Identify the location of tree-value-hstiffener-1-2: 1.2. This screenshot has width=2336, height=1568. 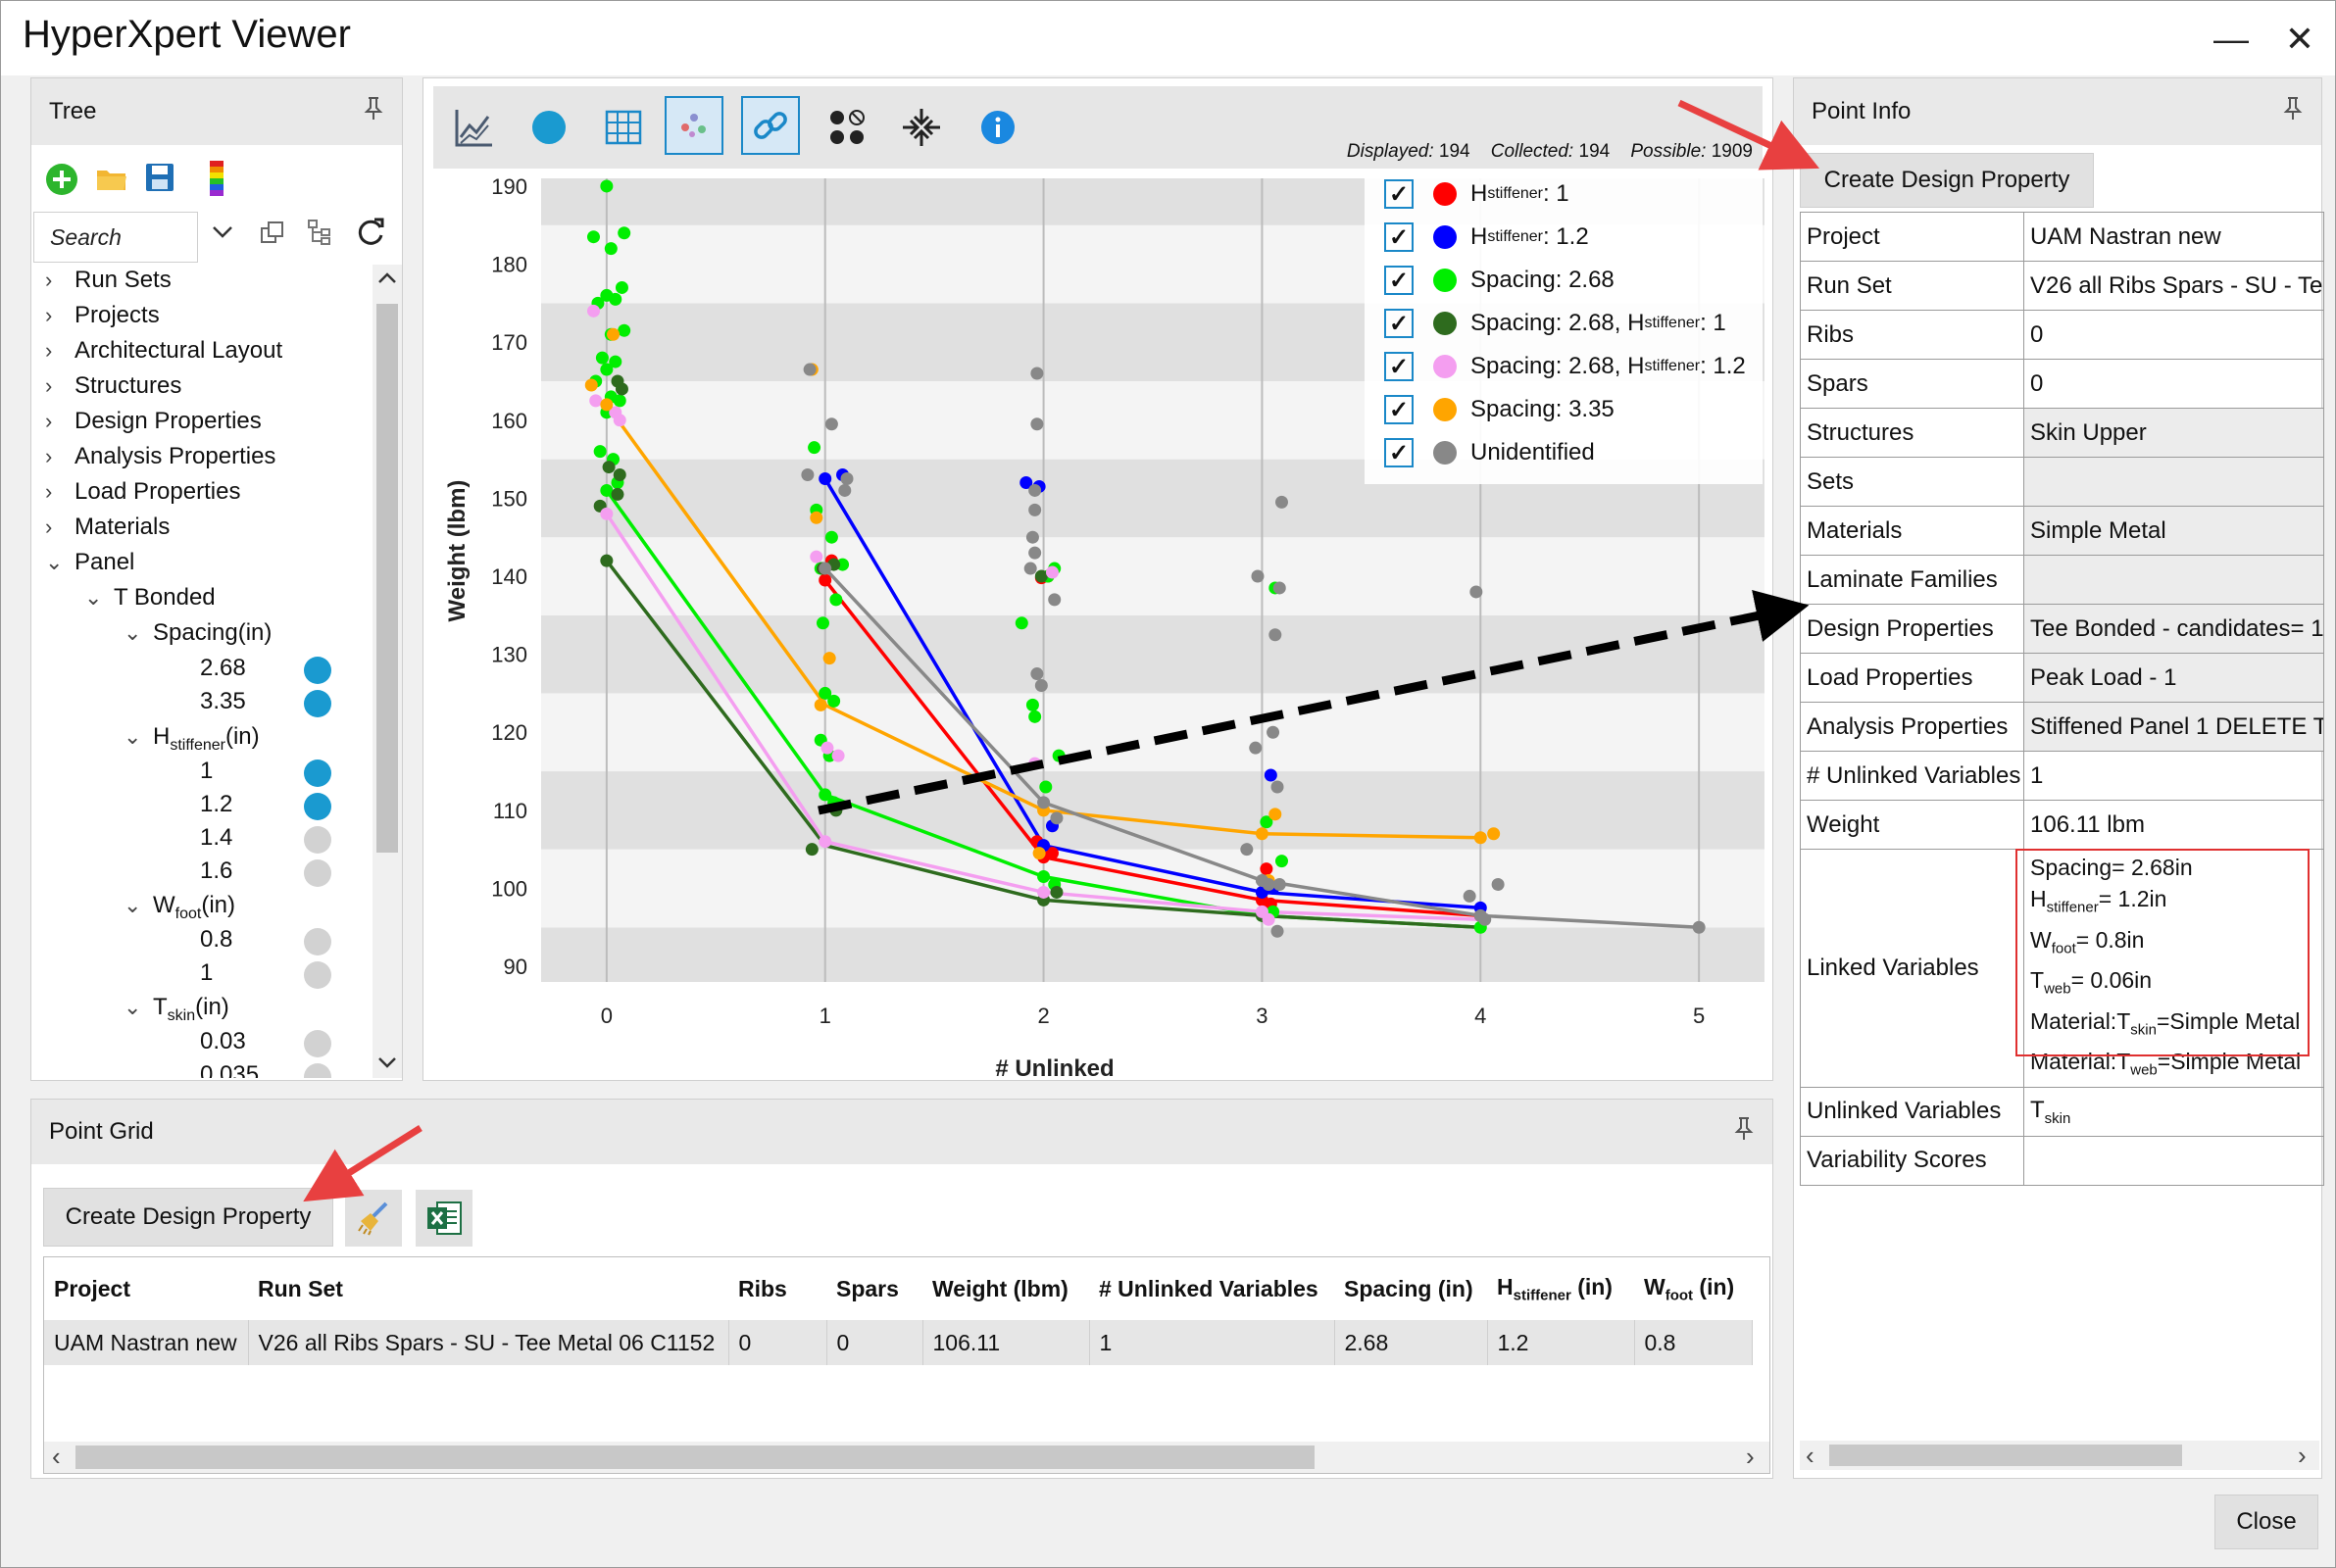
(216, 804).